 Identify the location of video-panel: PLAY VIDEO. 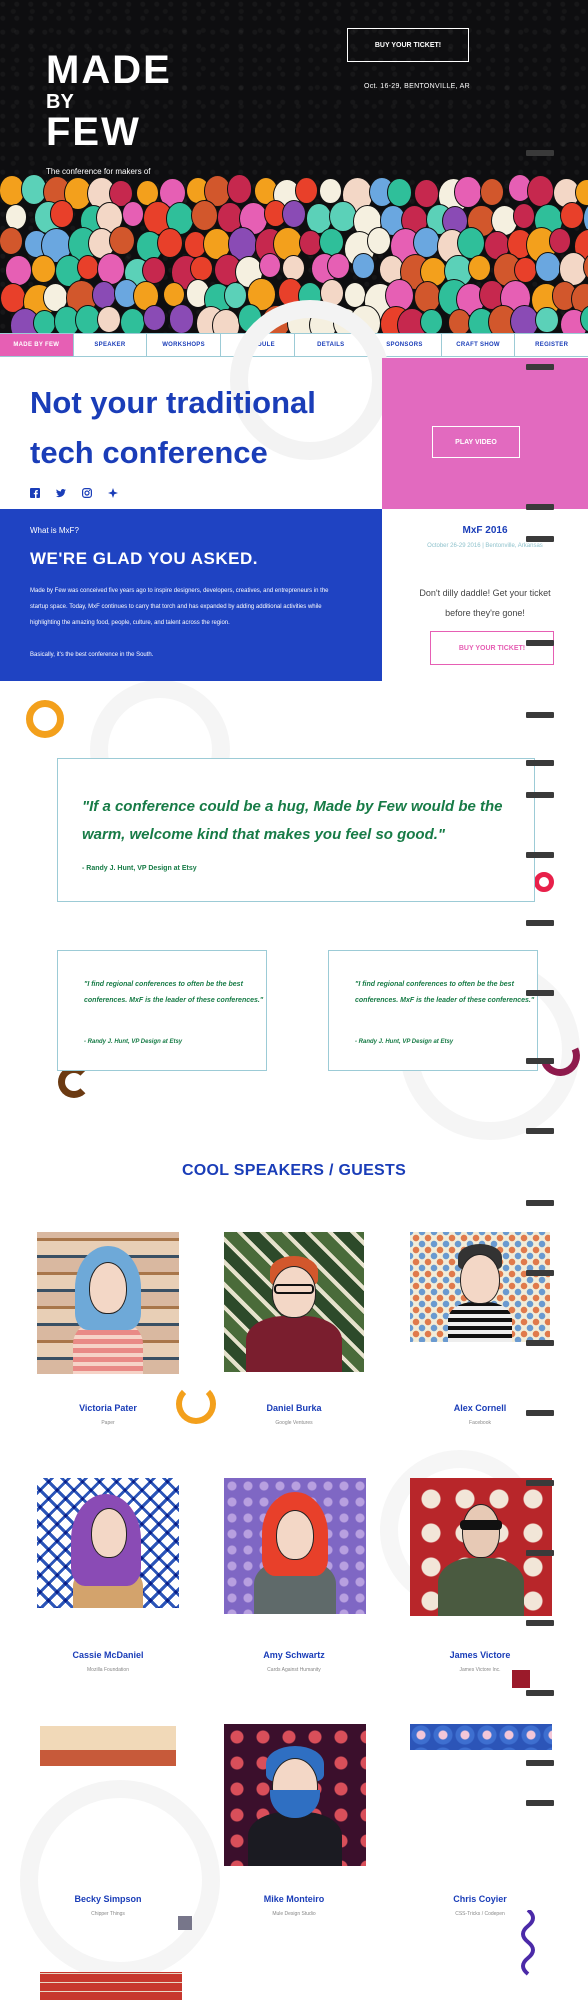
(485, 433).